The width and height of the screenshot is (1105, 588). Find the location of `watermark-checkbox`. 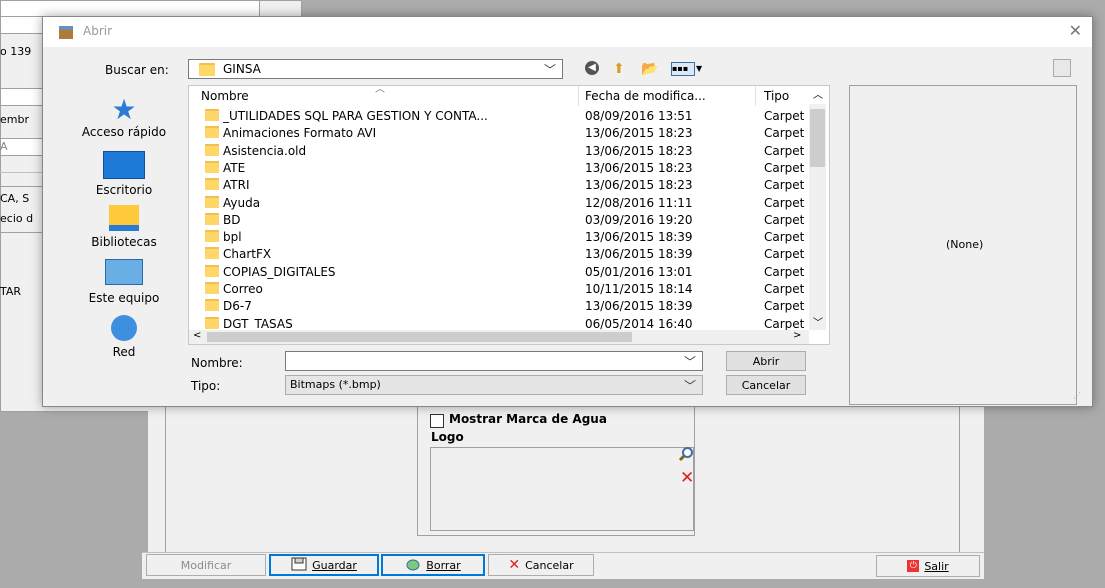

watermark-checkbox is located at coordinates (437, 421).